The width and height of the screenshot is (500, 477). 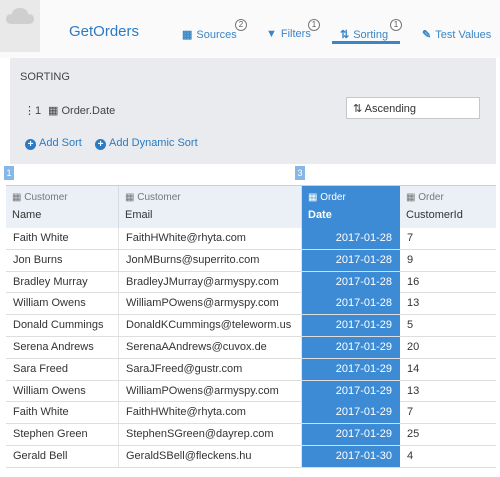 I want to click on customer-name-cell: Stephen Green, so click(x=62, y=435).